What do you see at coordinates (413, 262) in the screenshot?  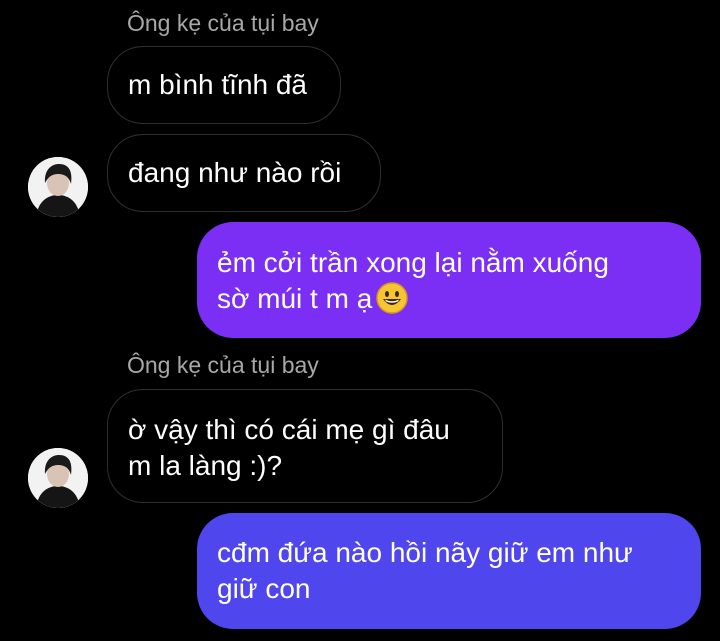 I see `message-text-line: ẻm cởi trần xong lại nằm xuống` at bounding box center [413, 262].